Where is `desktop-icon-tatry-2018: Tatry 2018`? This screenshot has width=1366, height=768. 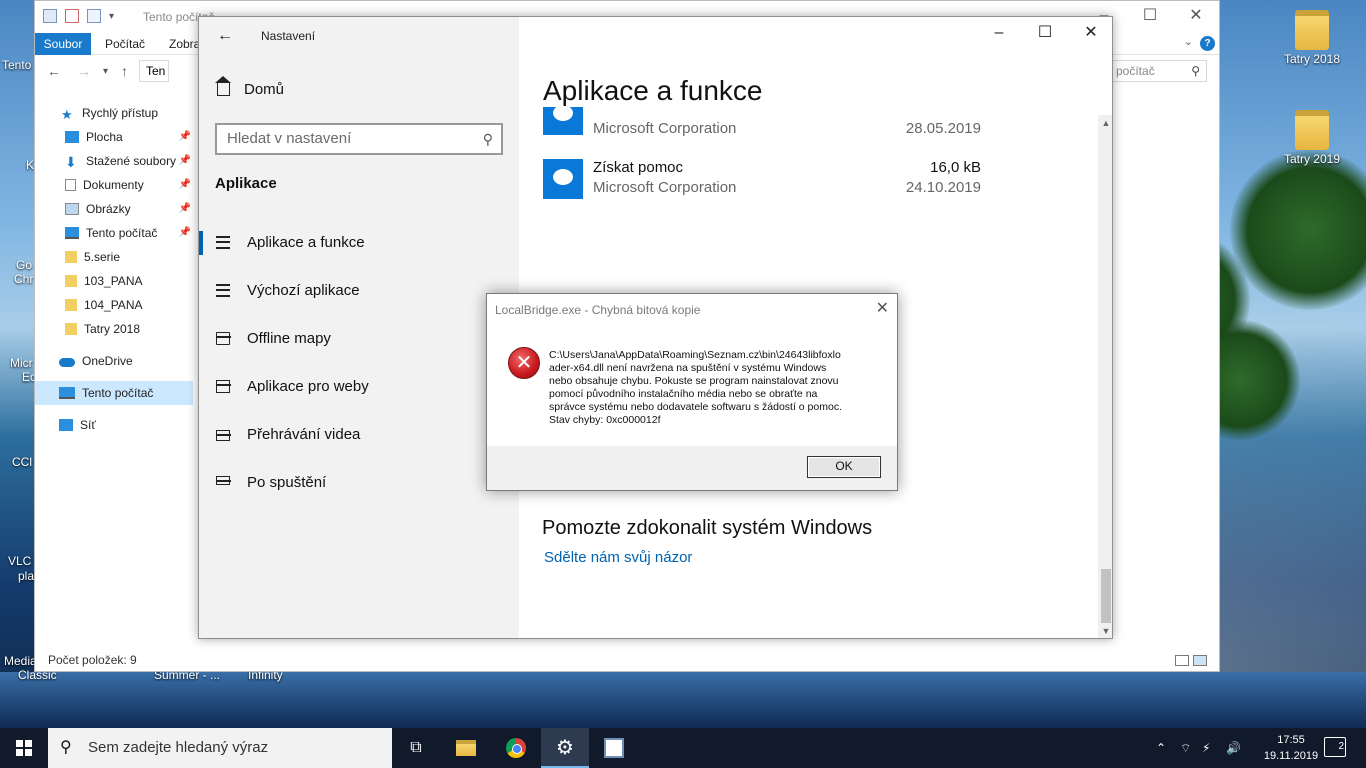
desktop-icon-tatry-2018: Tatry 2018 is located at coordinates (1312, 38).